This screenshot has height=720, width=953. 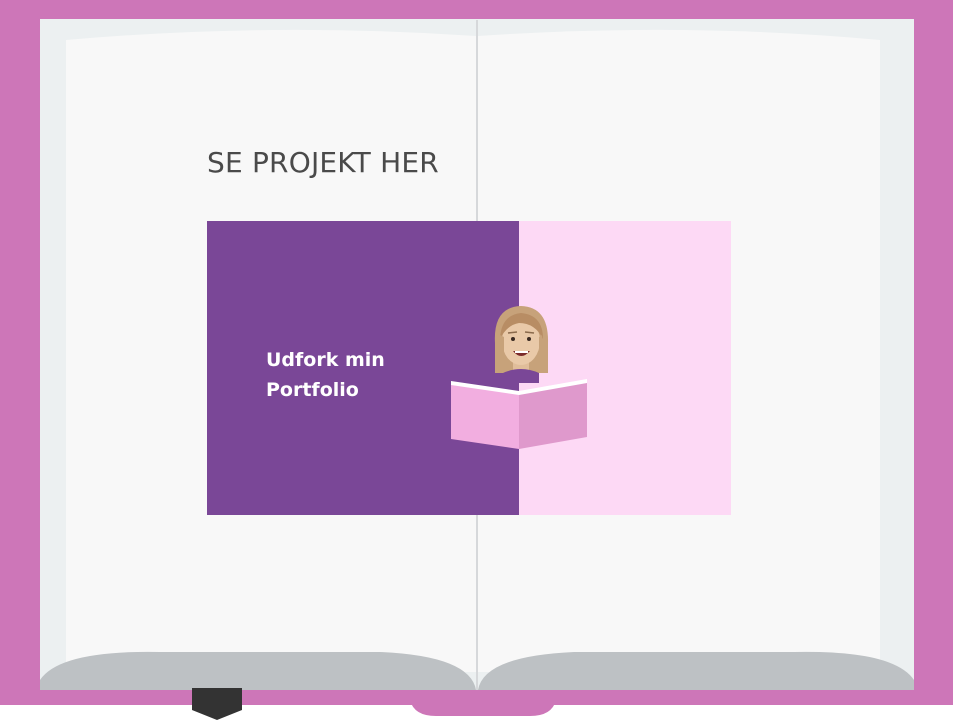 What do you see at coordinates (312, 390) in the screenshot?
I see `project-card-title-line-2: Portfolio` at bounding box center [312, 390].